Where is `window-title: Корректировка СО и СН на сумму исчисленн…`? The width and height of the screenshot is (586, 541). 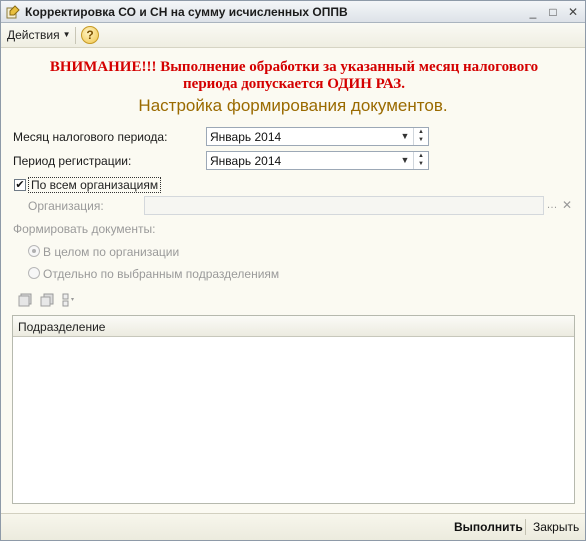
window-title: Корректировка СО и СН на сумму исчисленн… is located at coordinates (186, 12).